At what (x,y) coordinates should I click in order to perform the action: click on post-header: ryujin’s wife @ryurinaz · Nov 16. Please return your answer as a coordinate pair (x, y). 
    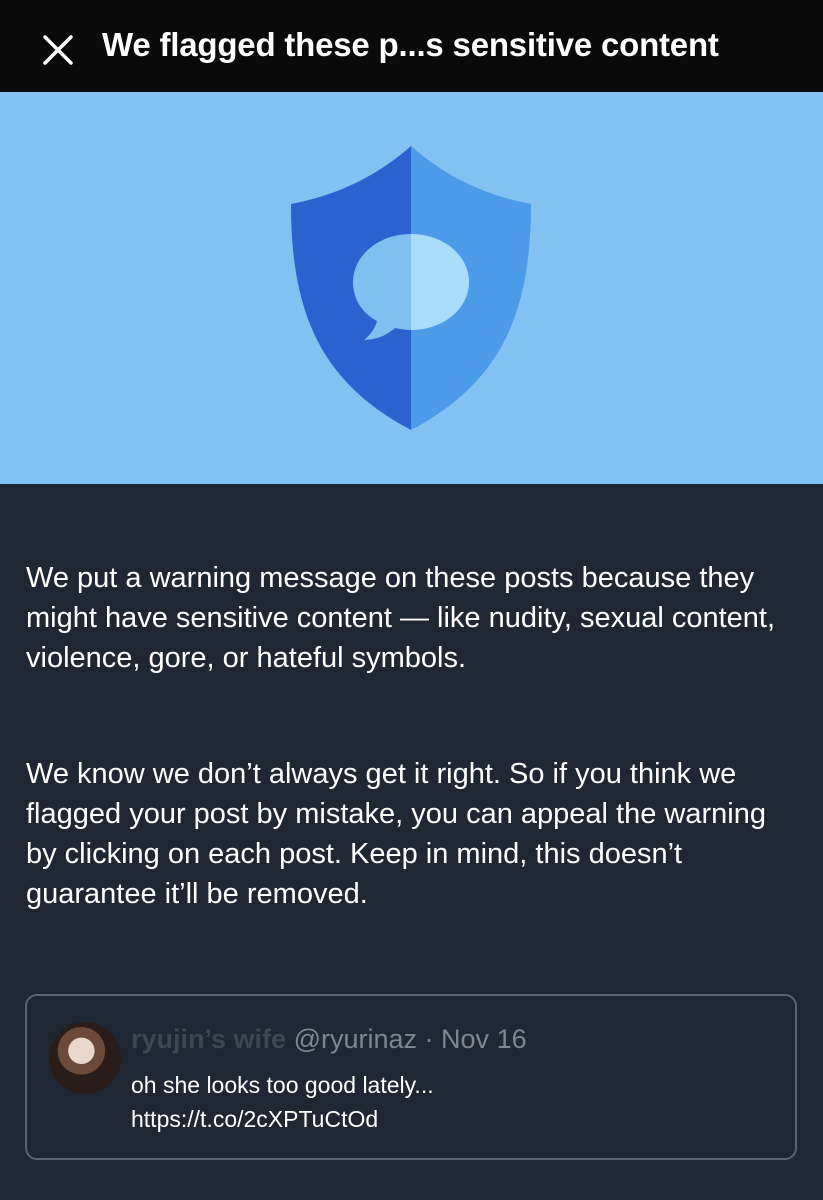
    Looking at the image, I should click on (329, 1039).